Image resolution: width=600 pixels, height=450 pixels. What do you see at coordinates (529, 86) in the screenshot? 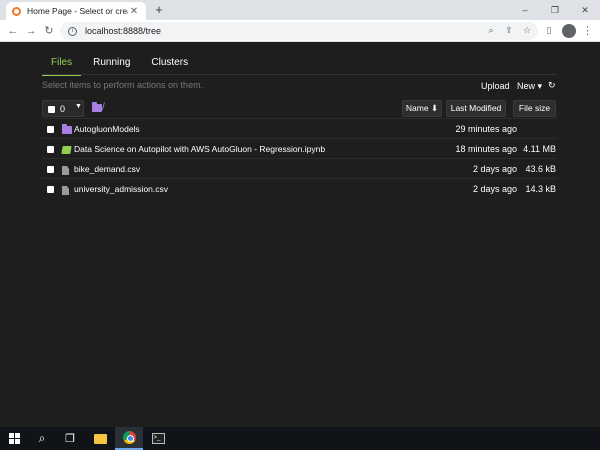
I see `new-dropdown-button: New ▾` at bounding box center [529, 86].